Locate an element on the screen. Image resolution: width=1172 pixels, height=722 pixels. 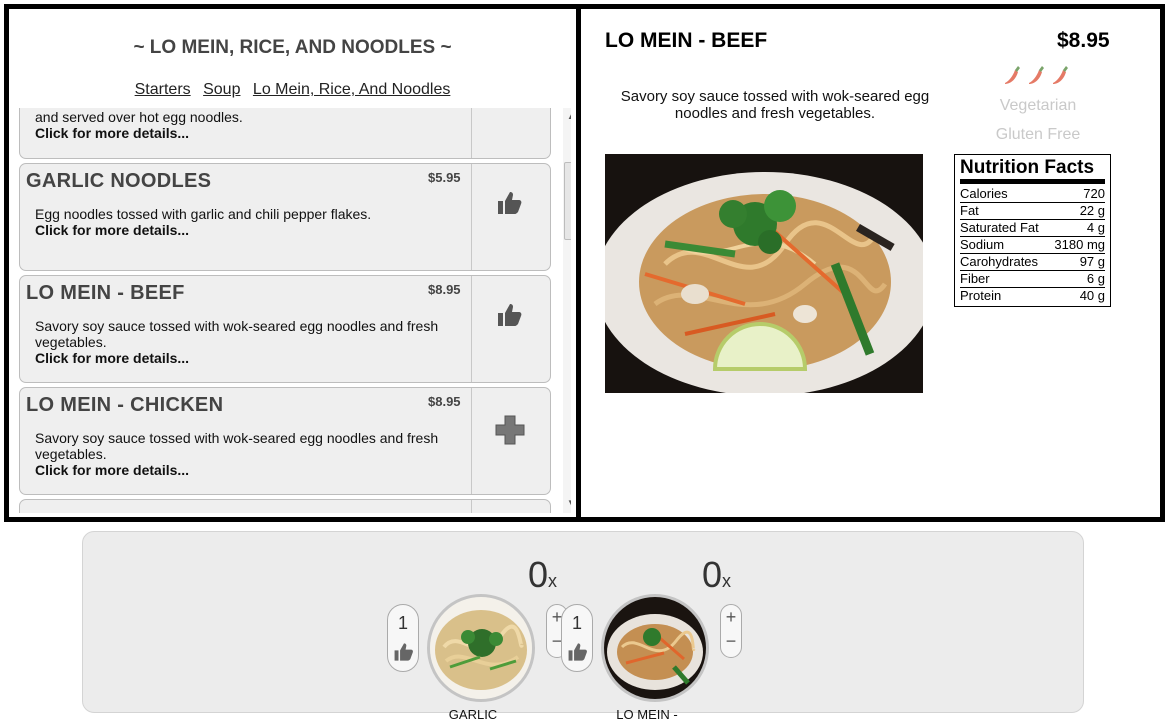
category-link-lo-mein: Lo Mein, Rice, And Noodles is located at coordinates (351, 89).